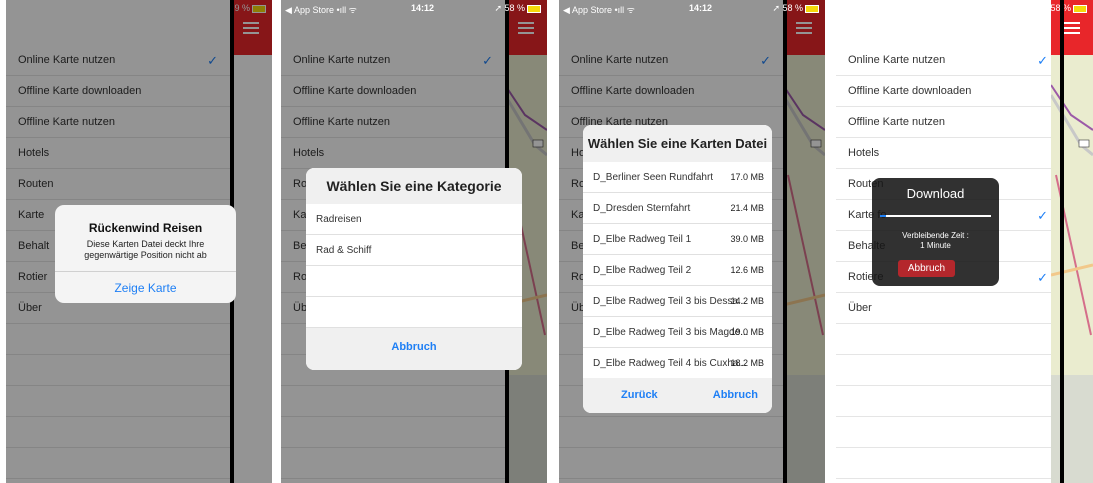 The height and width of the screenshot is (483, 1093). Describe the element at coordinates (897, 60) in the screenshot. I see `menu-item-label: Online Karte nutzen` at that location.